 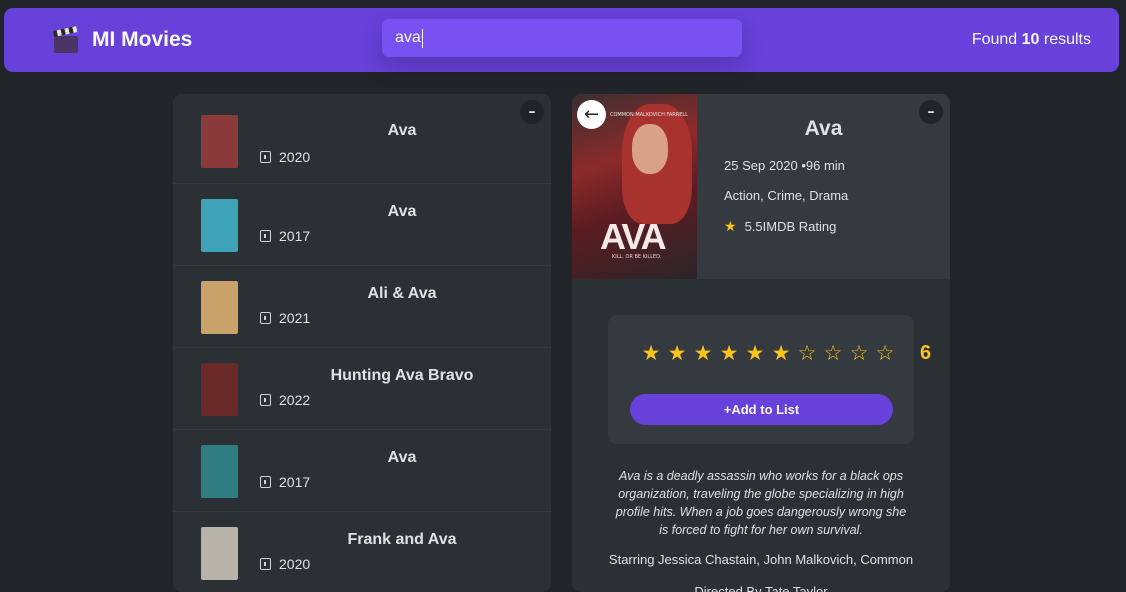 I want to click on logo: MI Movies, so click(x=122, y=39).